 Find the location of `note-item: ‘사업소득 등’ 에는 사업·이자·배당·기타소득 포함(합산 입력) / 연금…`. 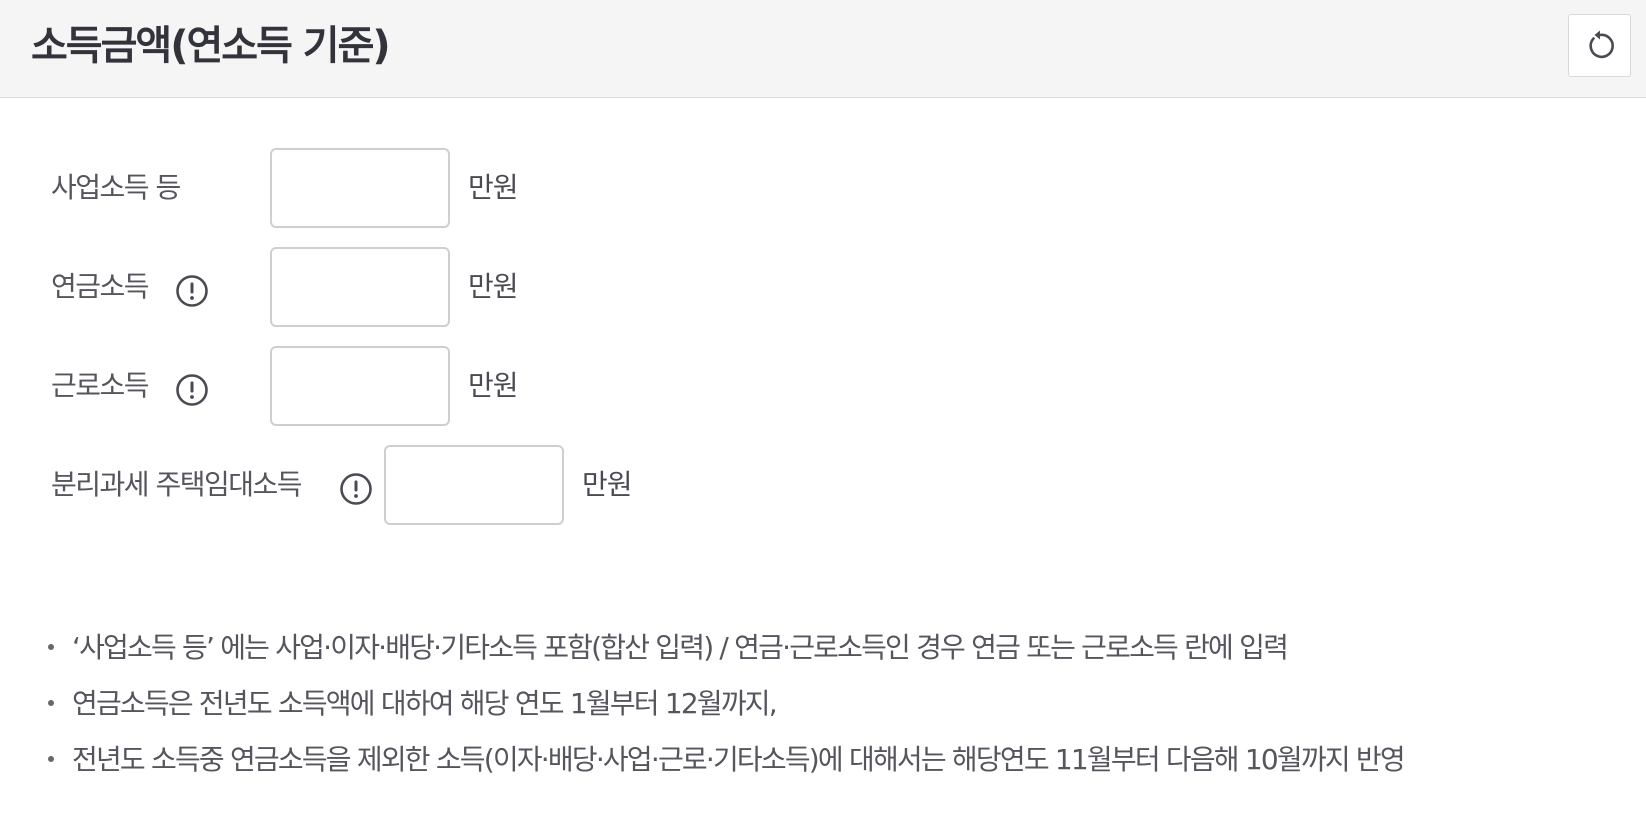

note-item: ‘사업소득 등’ 에는 사업·이자·배당·기타소득 포함(합산 입력) / 연금… is located at coordinates (826, 658).